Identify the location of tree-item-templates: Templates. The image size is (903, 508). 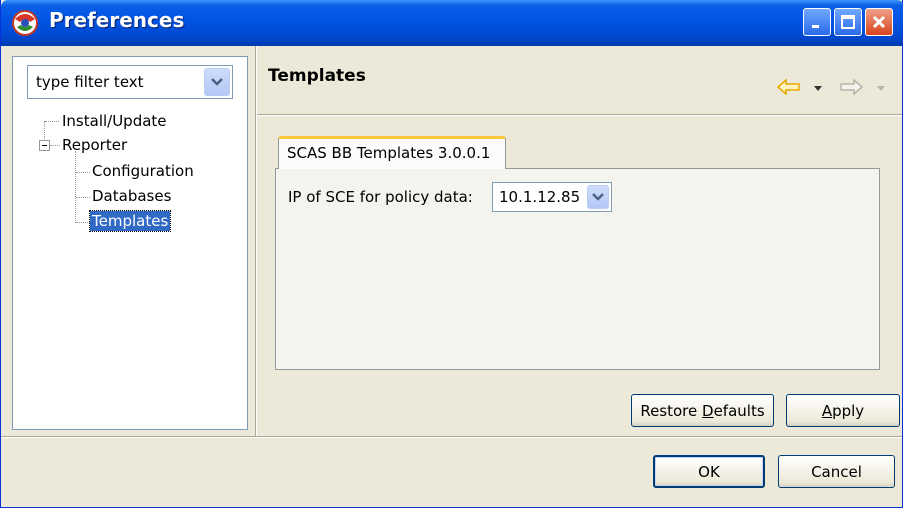
(130, 221).